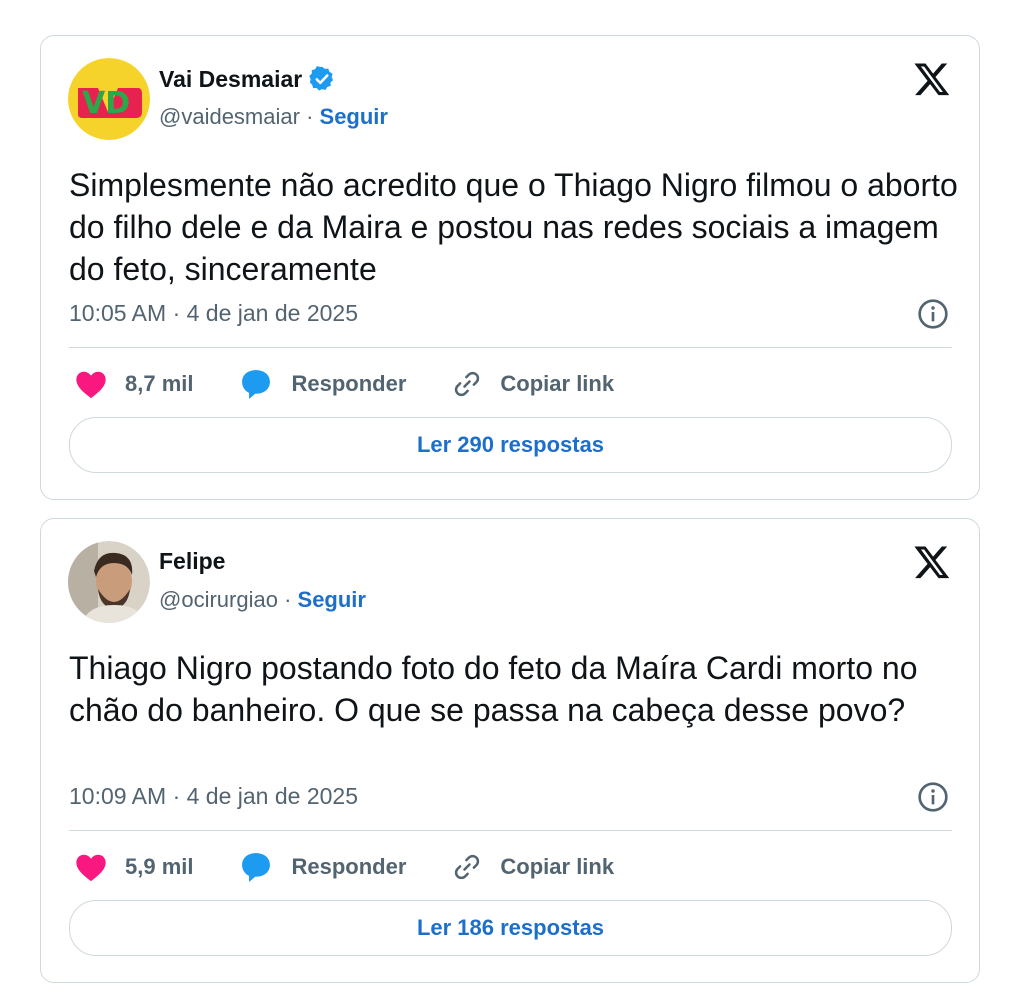  What do you see at coordinates (213, 313) in the screenshot?
I see `timestamp: 10:05 AM · 4 de jan de 2025` at bounding box center [213, 313].